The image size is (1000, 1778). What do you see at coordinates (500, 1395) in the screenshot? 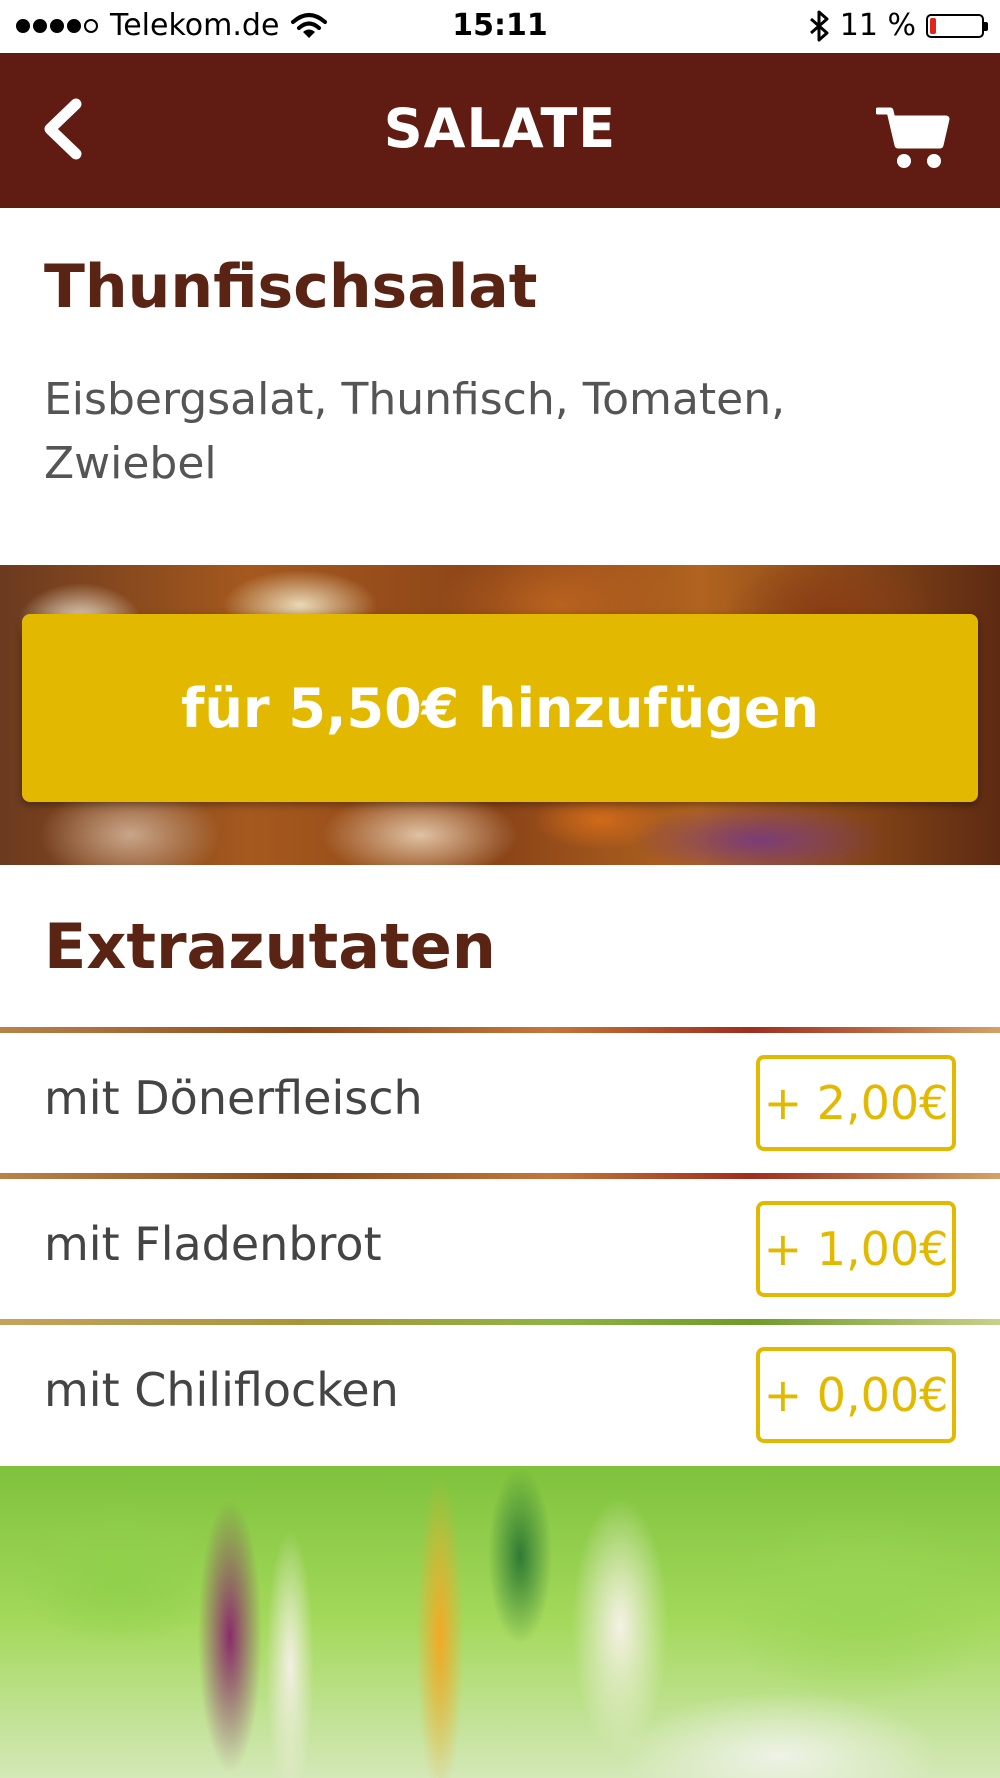
I see `extra-item-chiliflocken: mit Chiliflocken + 0,00€` at bounding box center [500, 1395].